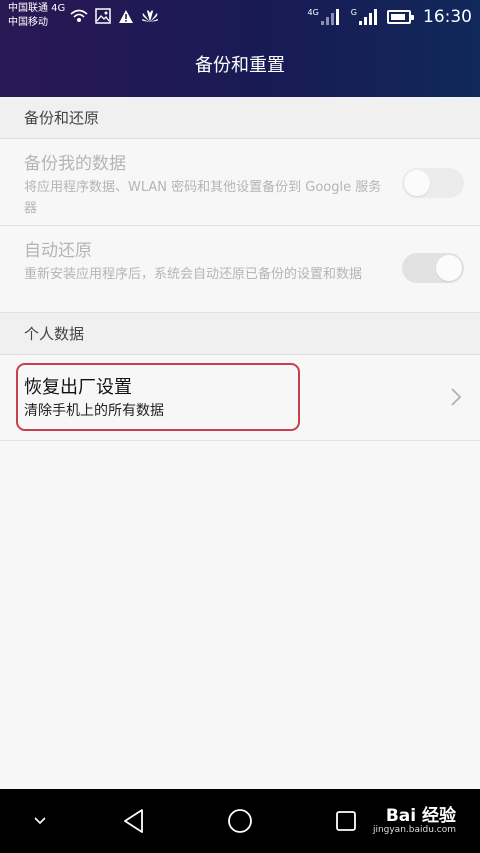 The width and height of the screenshot is (480, 853). What do you see at coordinates (58, 251) in the screenshot?
I see `setting-title: 自动还原` at bounding box center [58, 251].